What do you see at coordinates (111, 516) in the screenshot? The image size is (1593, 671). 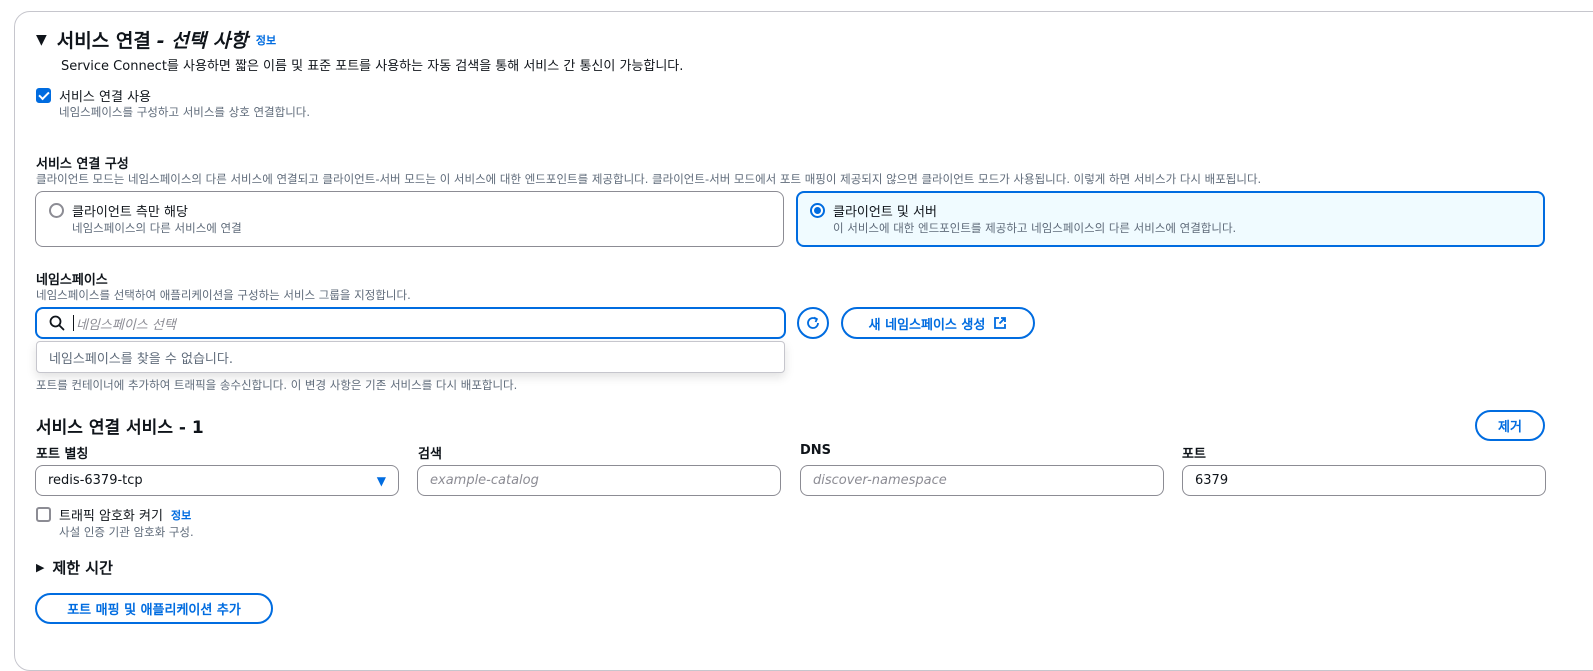 I see `tls-label: 트래픽 암호화 켜기` at bounding box center [111, 516].